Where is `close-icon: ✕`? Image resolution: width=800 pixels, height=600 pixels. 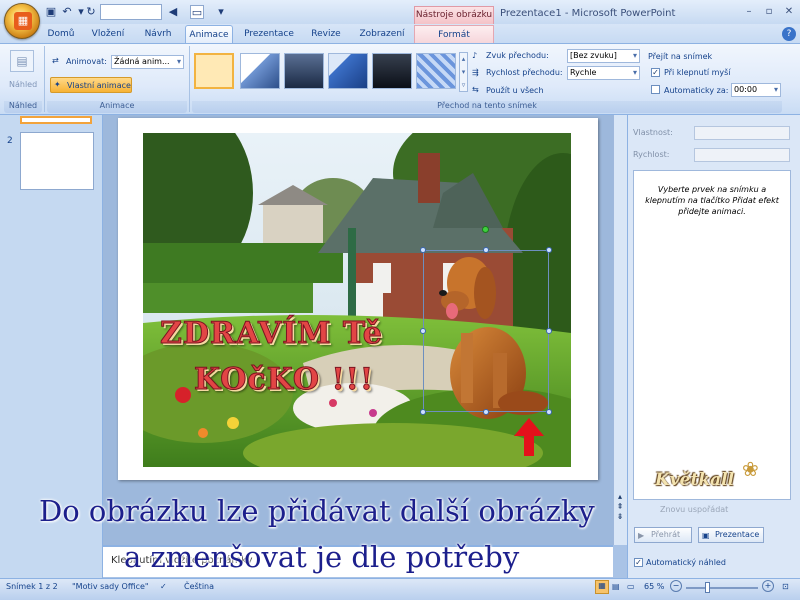 close-icon: ✕ is located at coordinates (789, 12).